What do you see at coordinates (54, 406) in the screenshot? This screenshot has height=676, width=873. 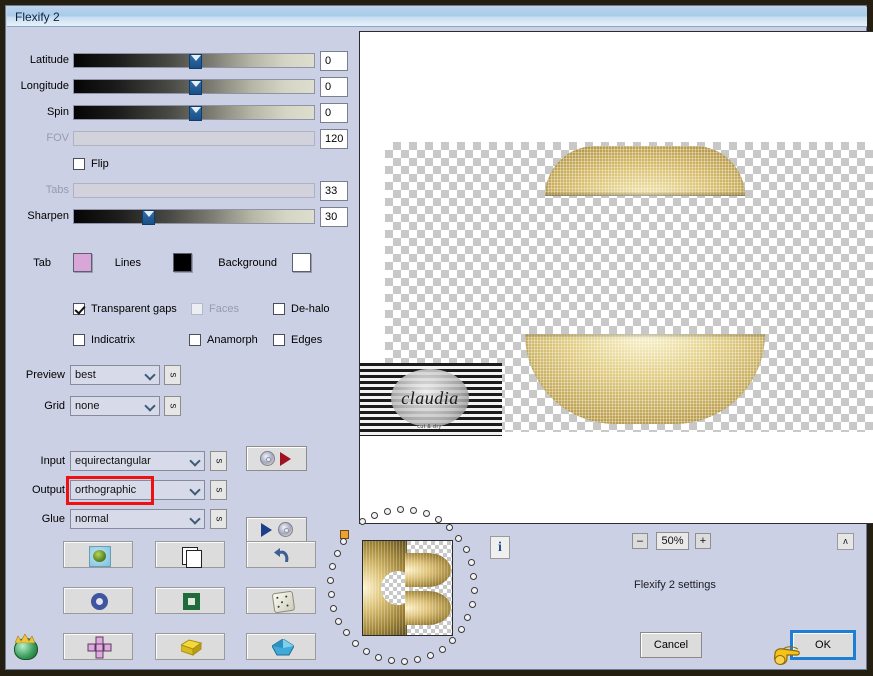 I see `select-label-grid: Grid` at bounding box center [54, 406].